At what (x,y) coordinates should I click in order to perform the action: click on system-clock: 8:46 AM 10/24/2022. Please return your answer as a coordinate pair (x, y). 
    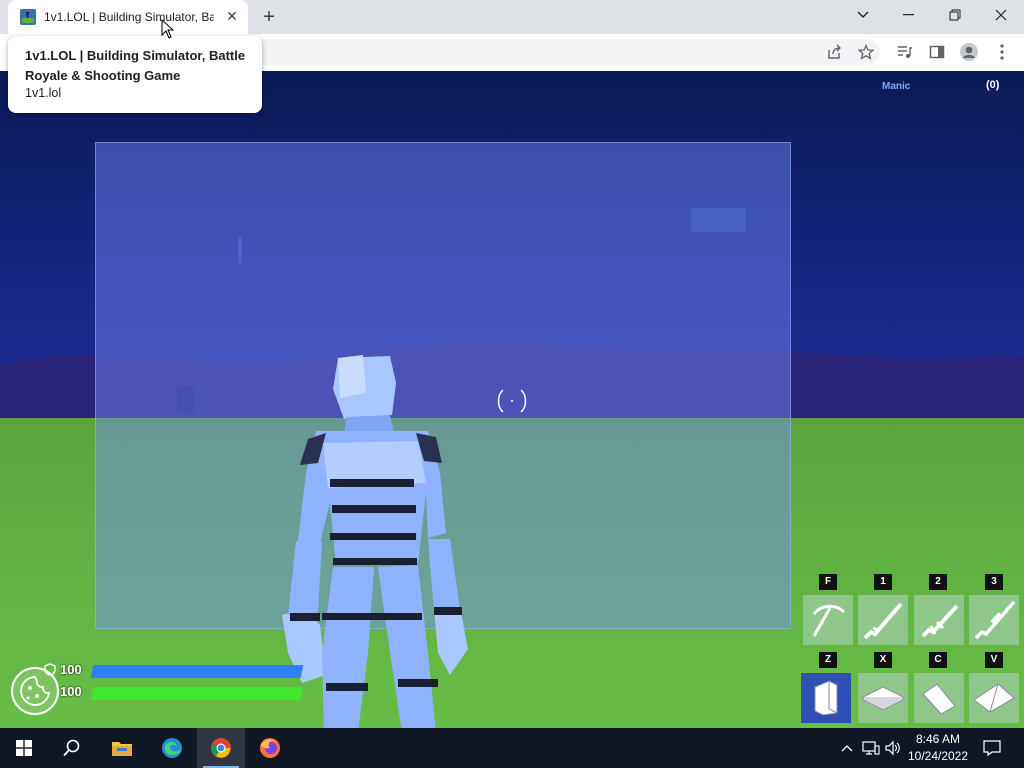
    Looking at the image, I should click on (938, 748).